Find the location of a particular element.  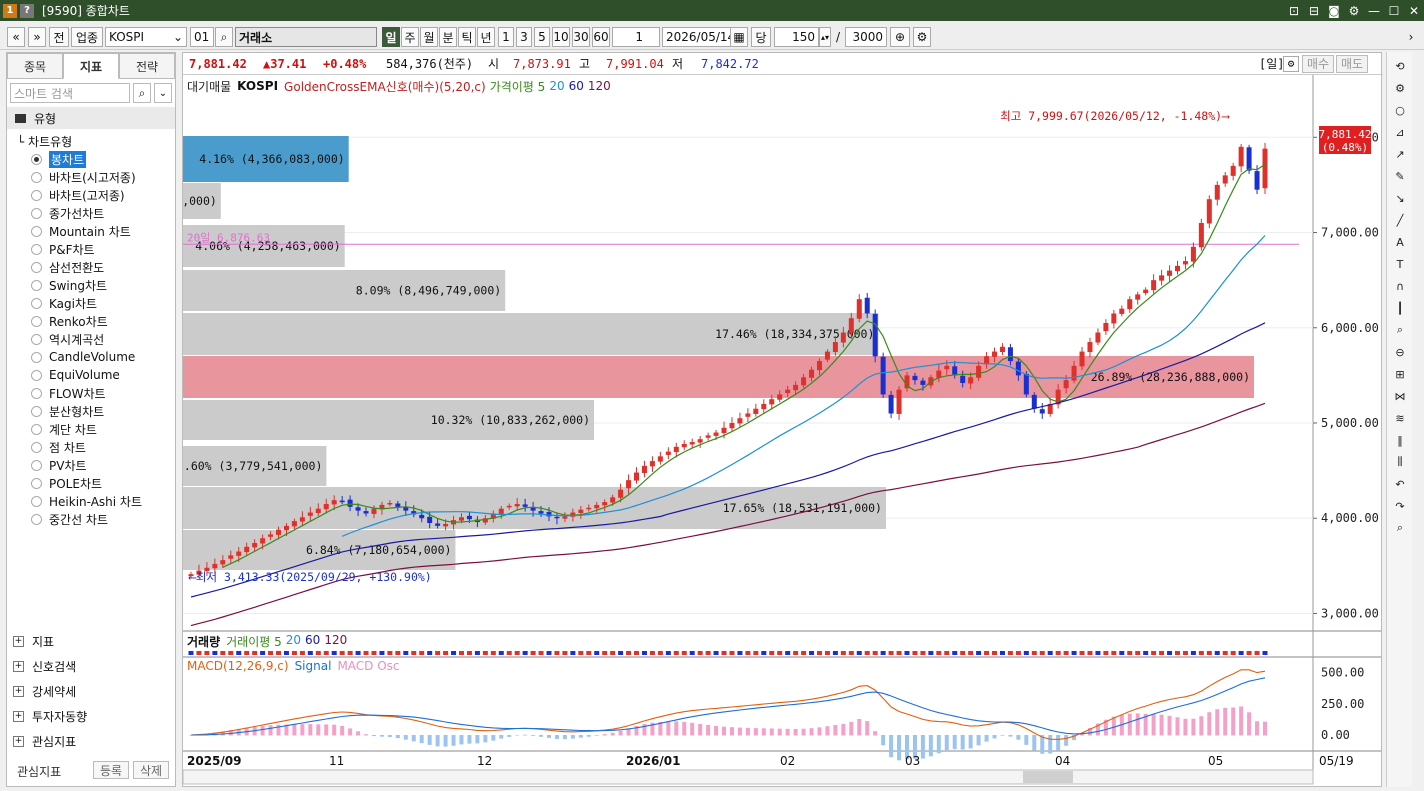

symbol-select: KOSPI ⌄ is located at coordinates (146, 37).